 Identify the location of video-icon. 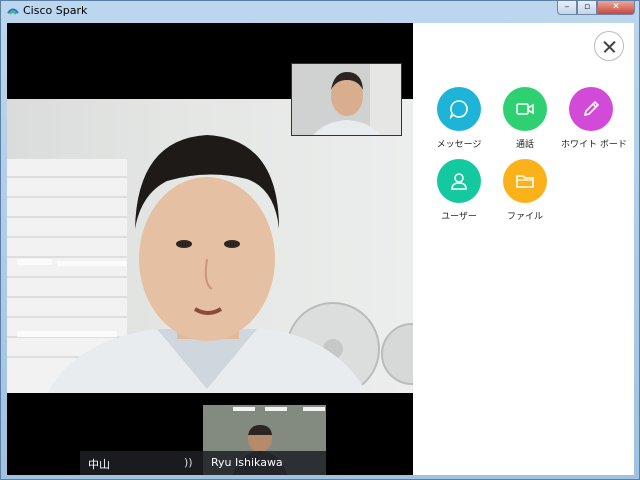
(525, 109).